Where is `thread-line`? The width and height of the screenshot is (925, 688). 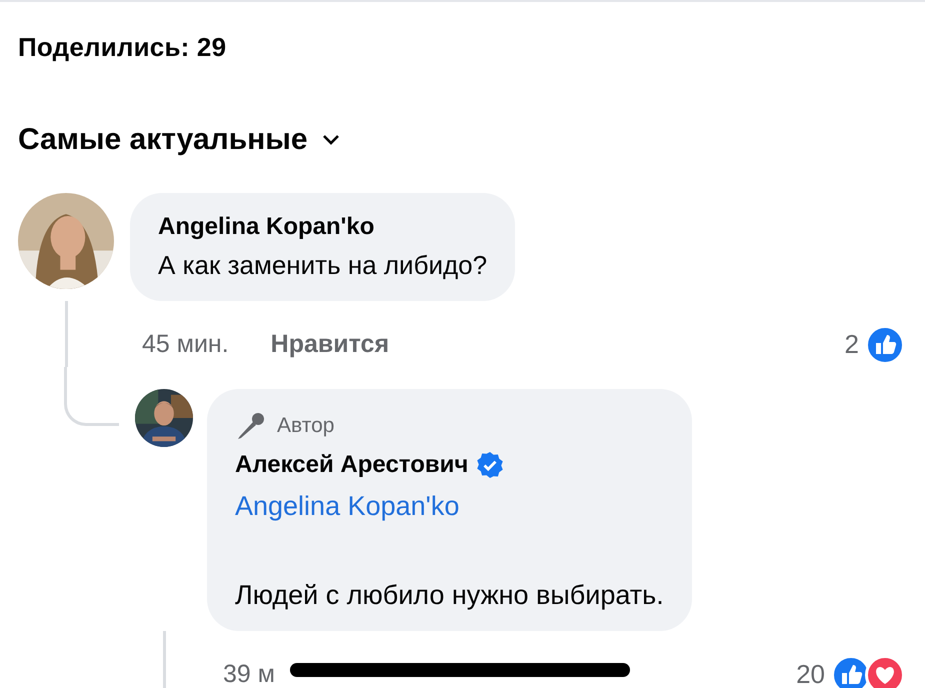 thread-line is located at coordinates (164, 659).